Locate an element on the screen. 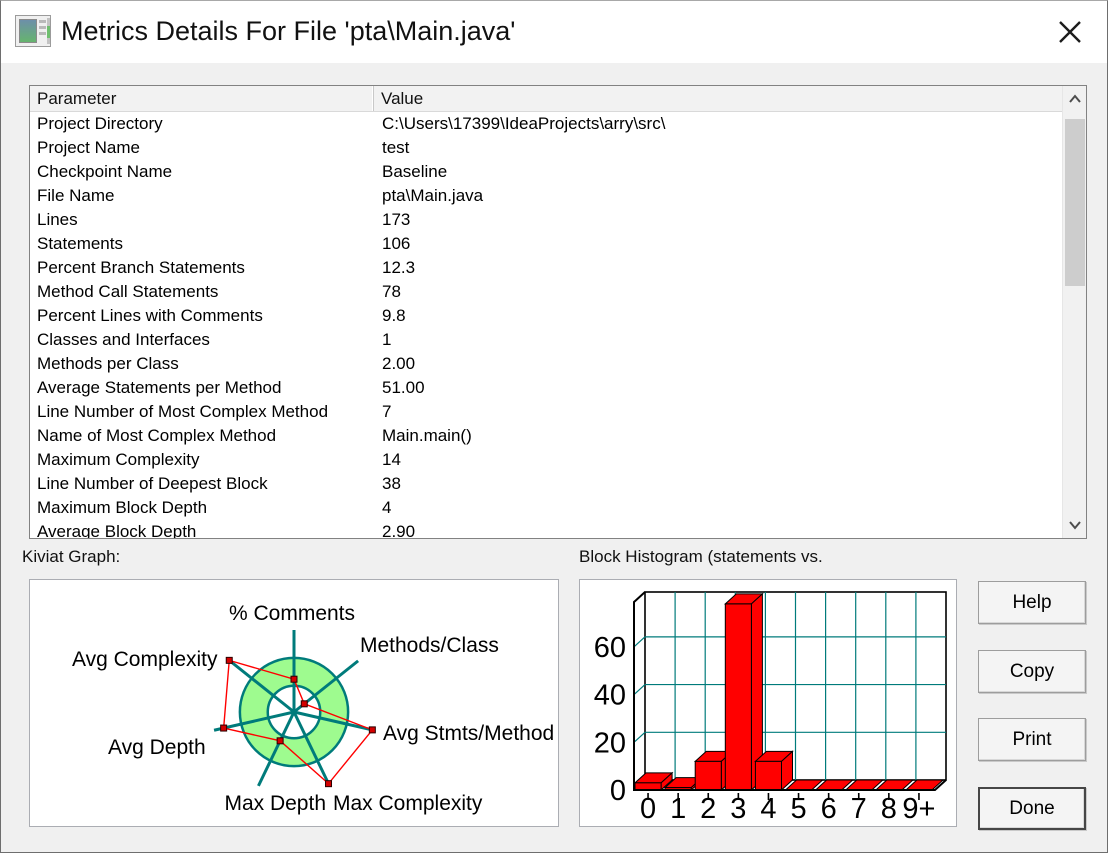 The width and height of the screenshot is (1108, 853). value-cell: 14 is located at coordinates (391, 459).